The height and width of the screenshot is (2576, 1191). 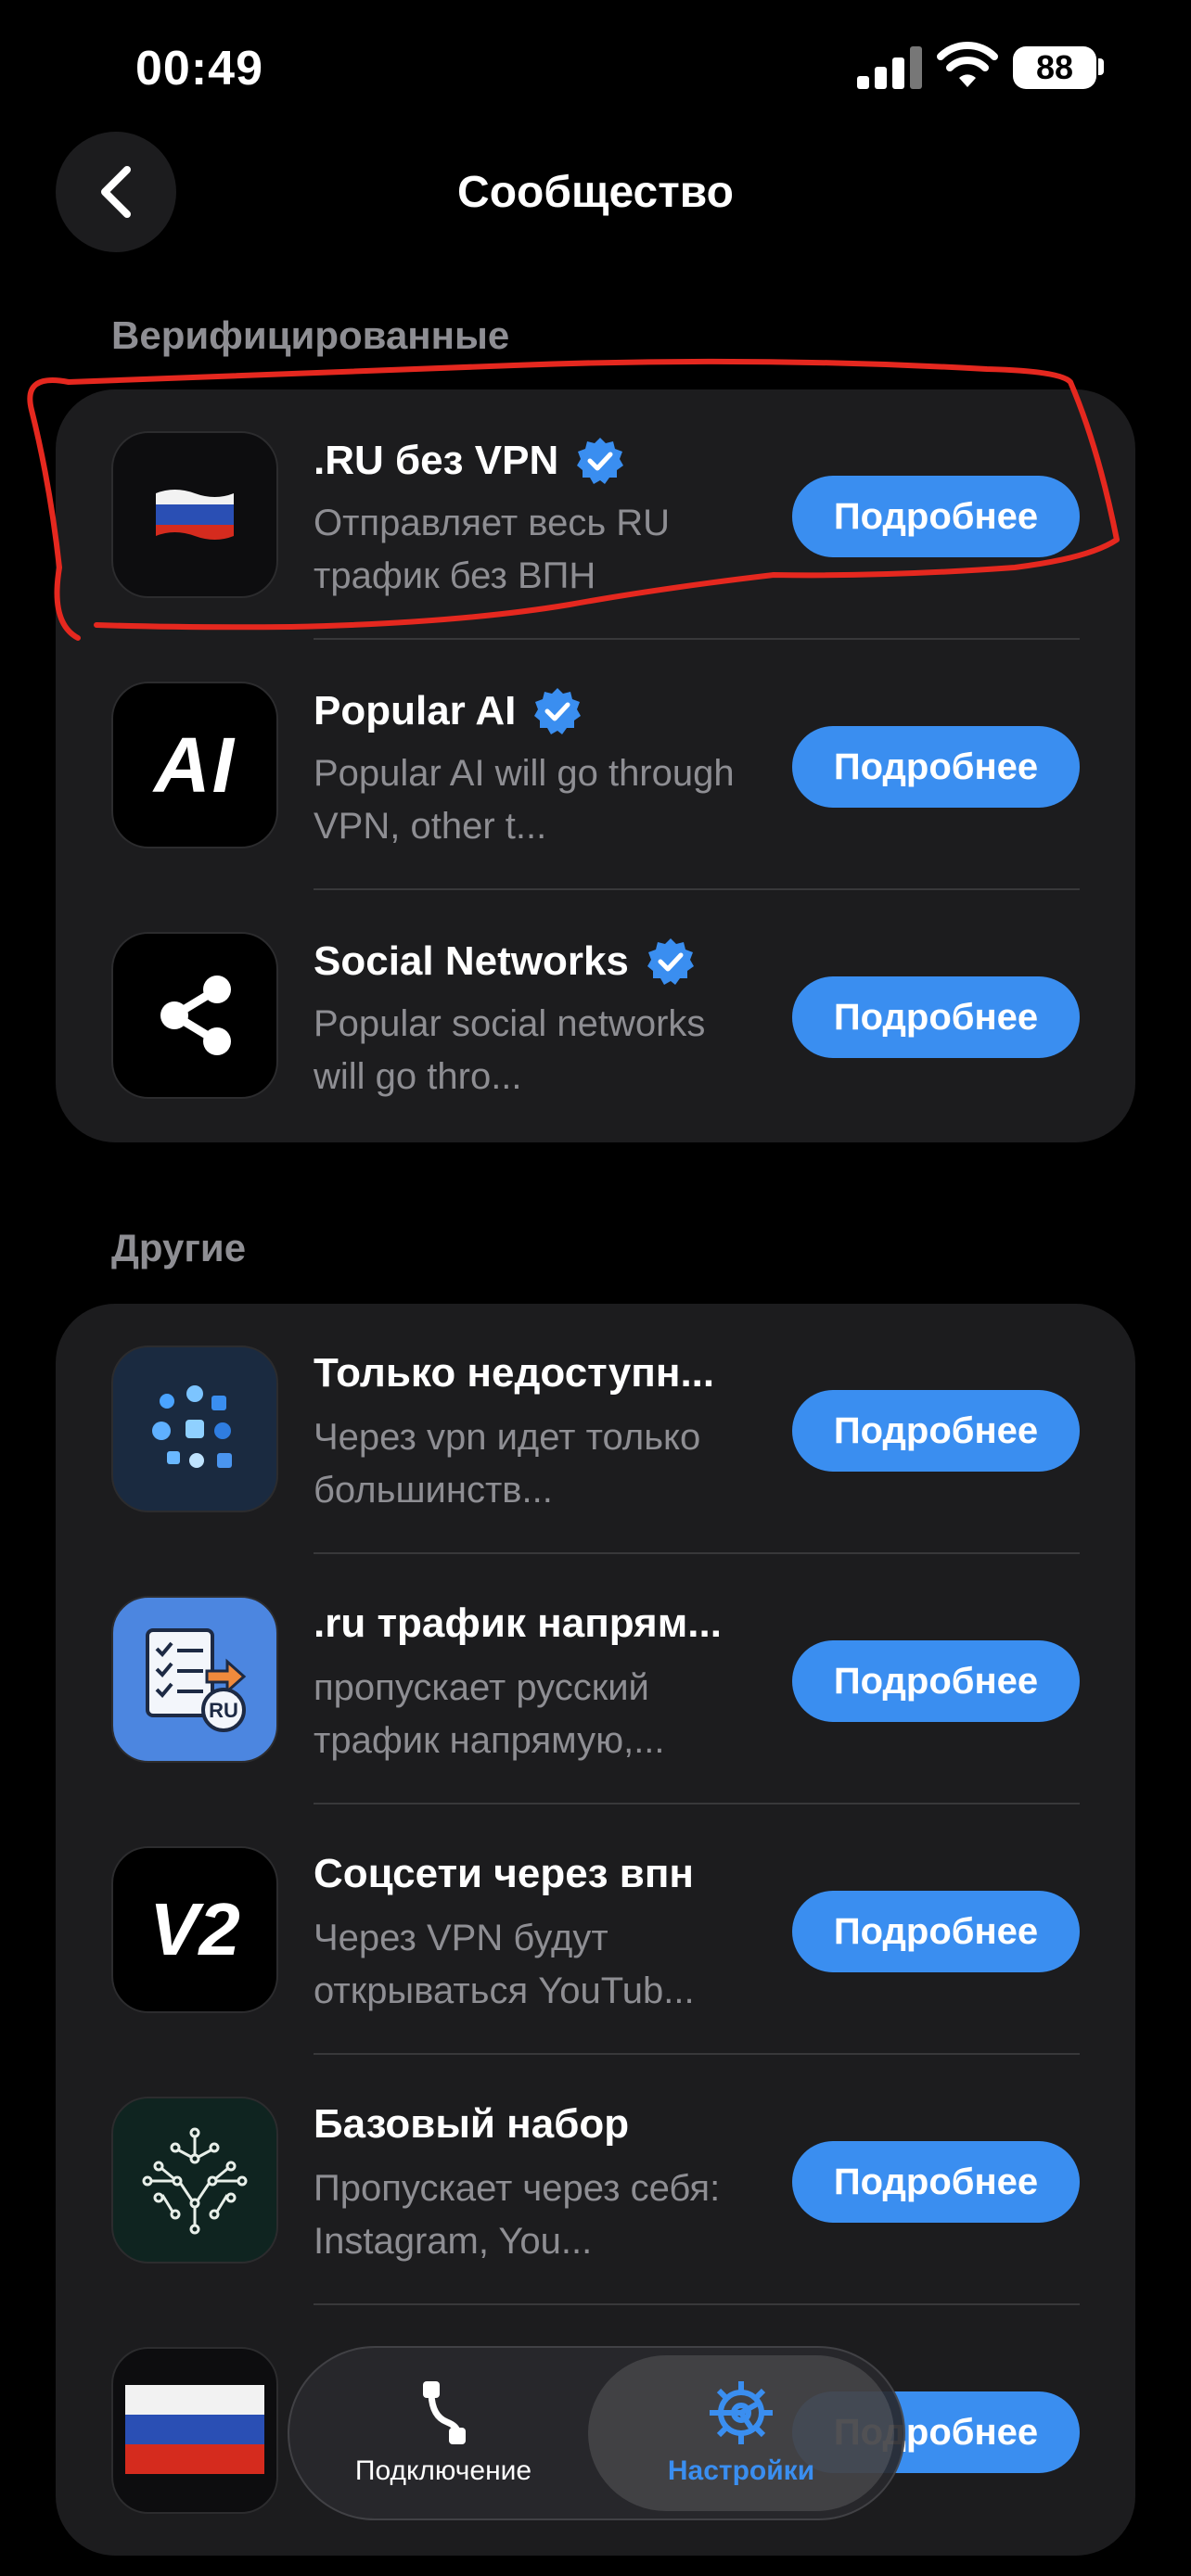 I want to click on ru-text: RU, so click(x=223, y=1711).